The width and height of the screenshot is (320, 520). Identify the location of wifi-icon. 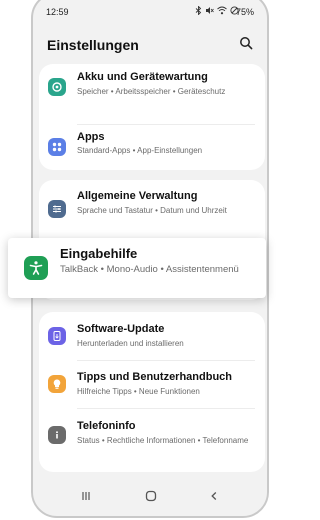
(222, 11).